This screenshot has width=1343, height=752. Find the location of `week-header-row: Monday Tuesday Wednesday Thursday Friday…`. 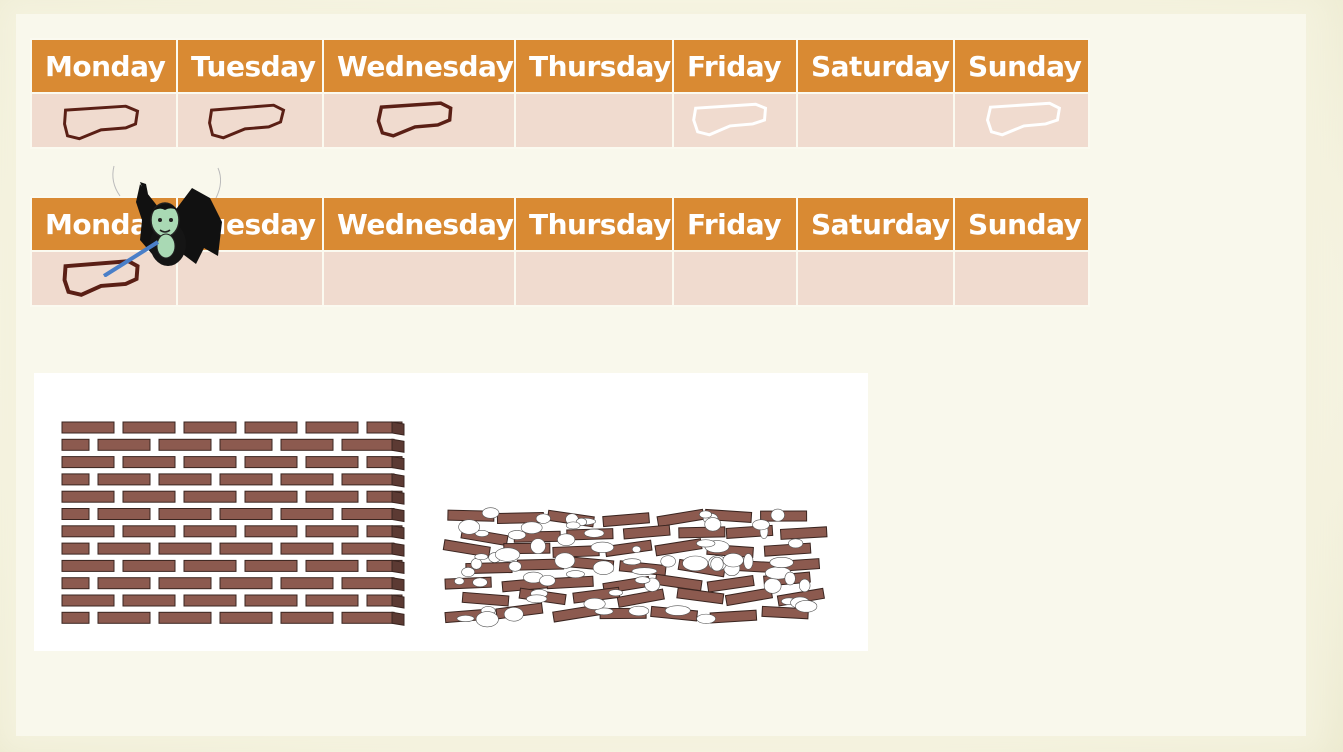

week-header-row: Monday Tuesday Wednesday Thursday Friday… is located at coordinates (560, 66).